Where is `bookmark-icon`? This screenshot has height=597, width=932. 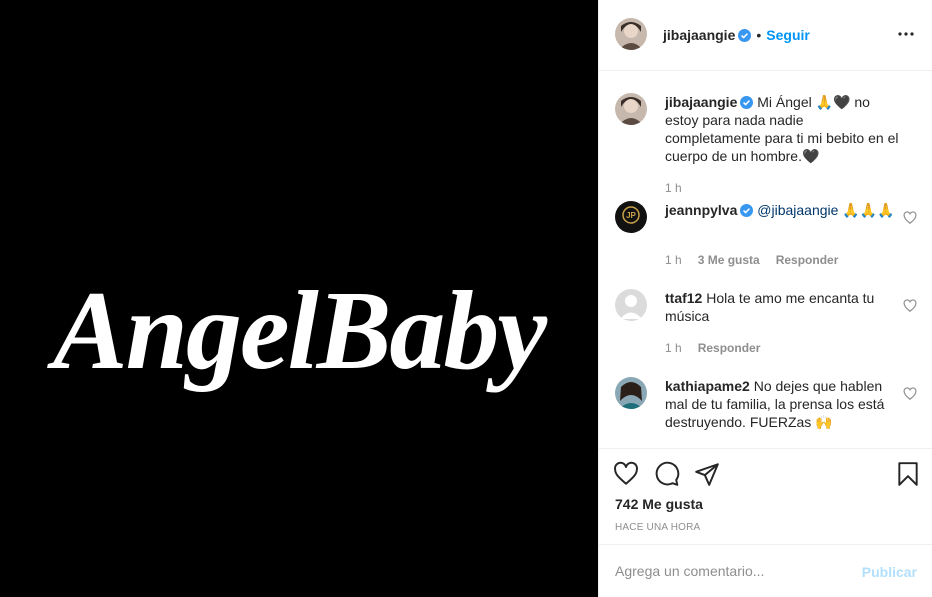
bookmark-icon is located at coordinates (908, 474).